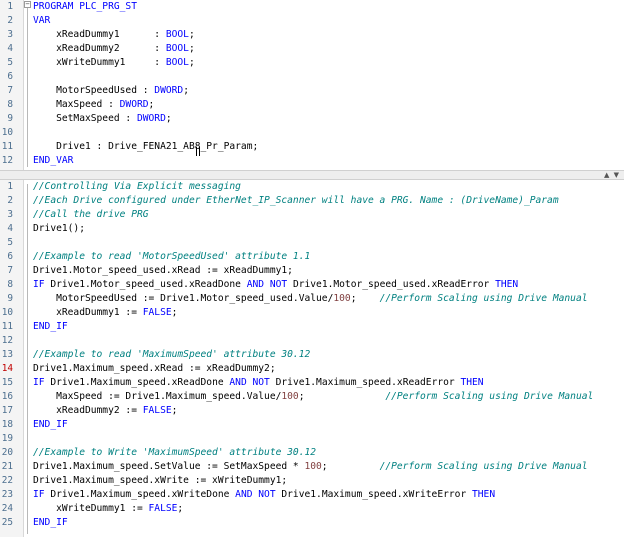  I want to click on code-line: 11 END_IF, so click(312, 327).